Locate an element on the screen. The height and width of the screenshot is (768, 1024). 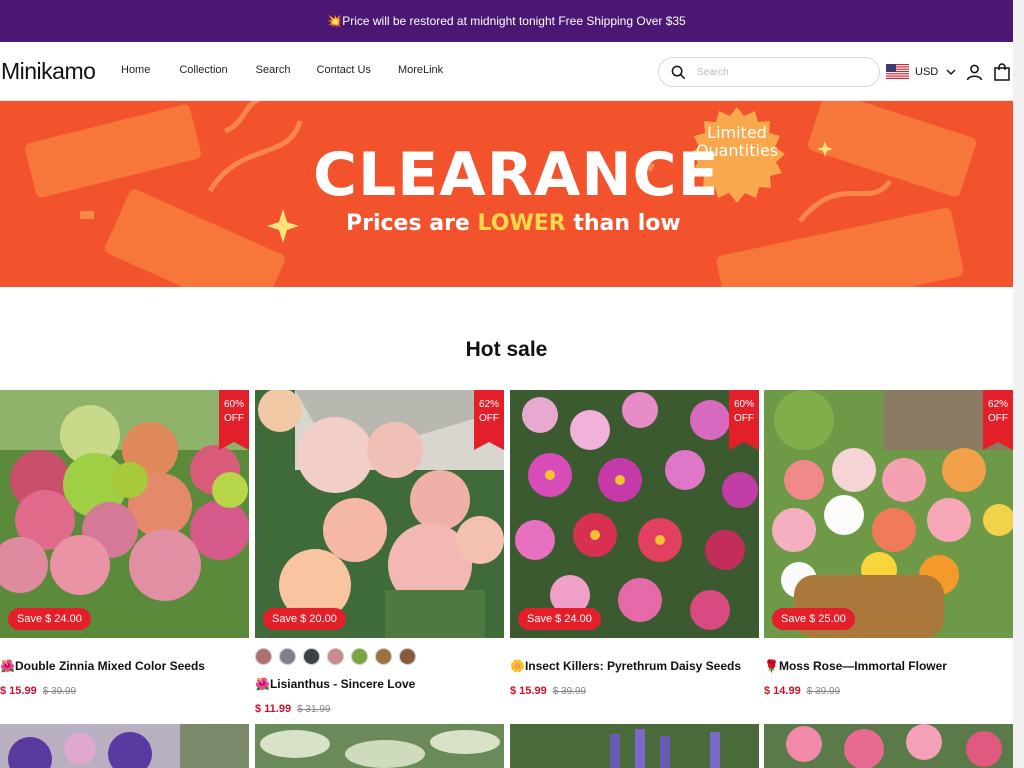
search-box is located at coordinates (769, 72).